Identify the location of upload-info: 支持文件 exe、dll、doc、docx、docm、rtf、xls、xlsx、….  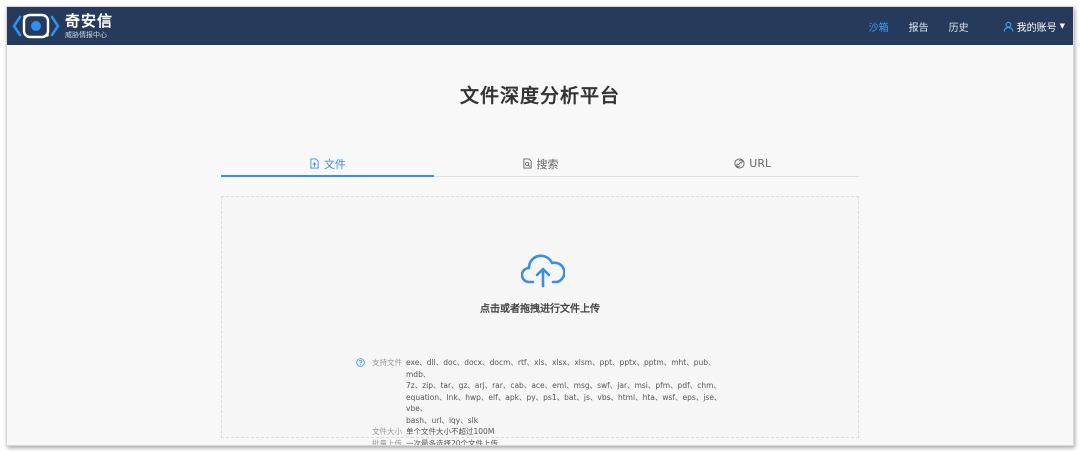
(541, 401).